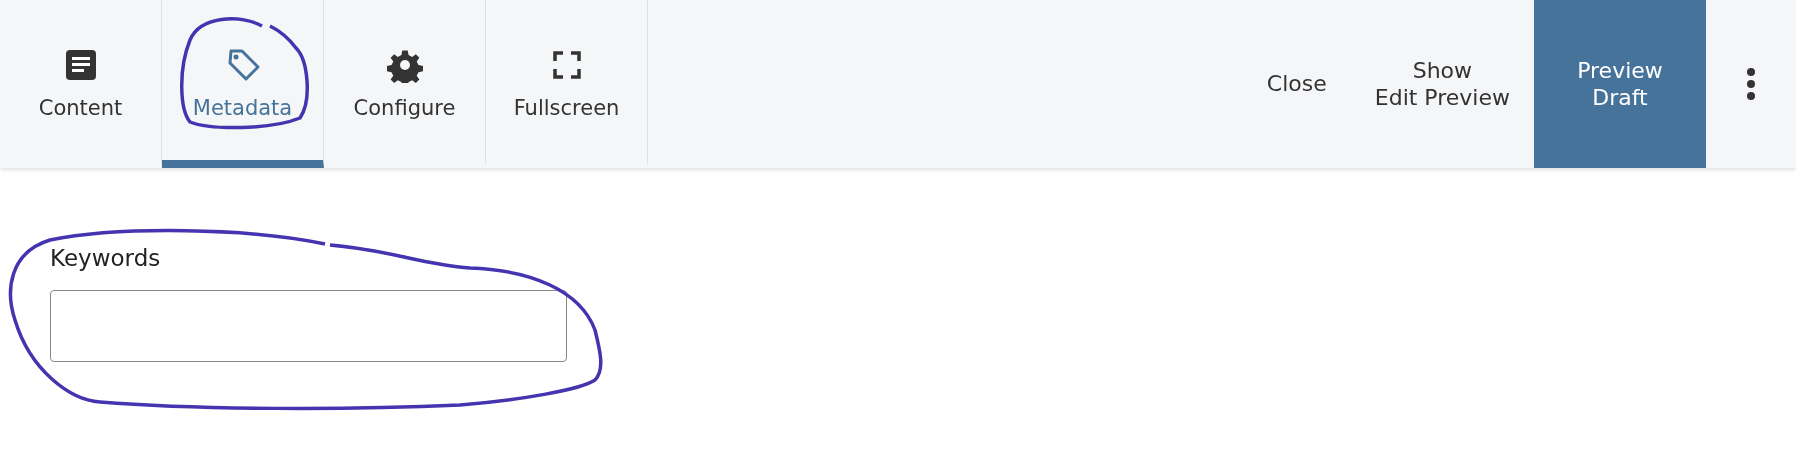  I want to click on toolbar-button: Show Edit Preview, so click(1442, 84).